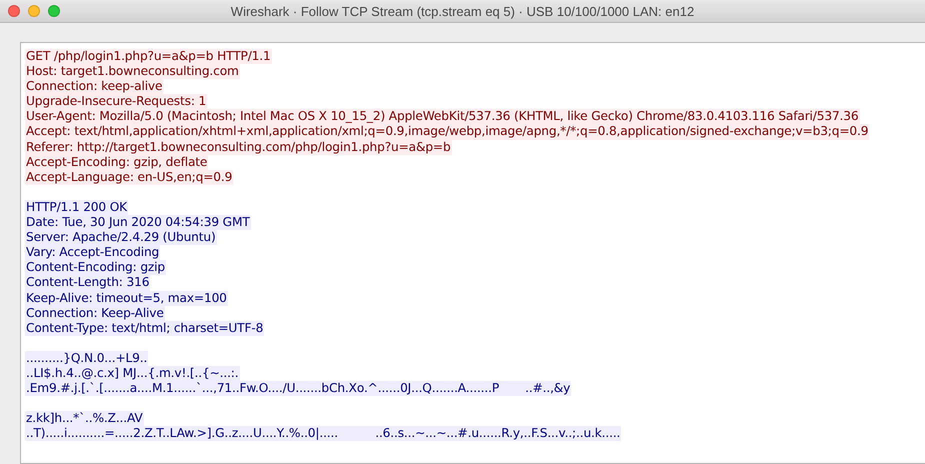  I want to click on window-title: Wireshark · Follow TCP Stream (tcp.stream eq 5) · USB 10/100/1000 LAN: en12, so click(463, 11).